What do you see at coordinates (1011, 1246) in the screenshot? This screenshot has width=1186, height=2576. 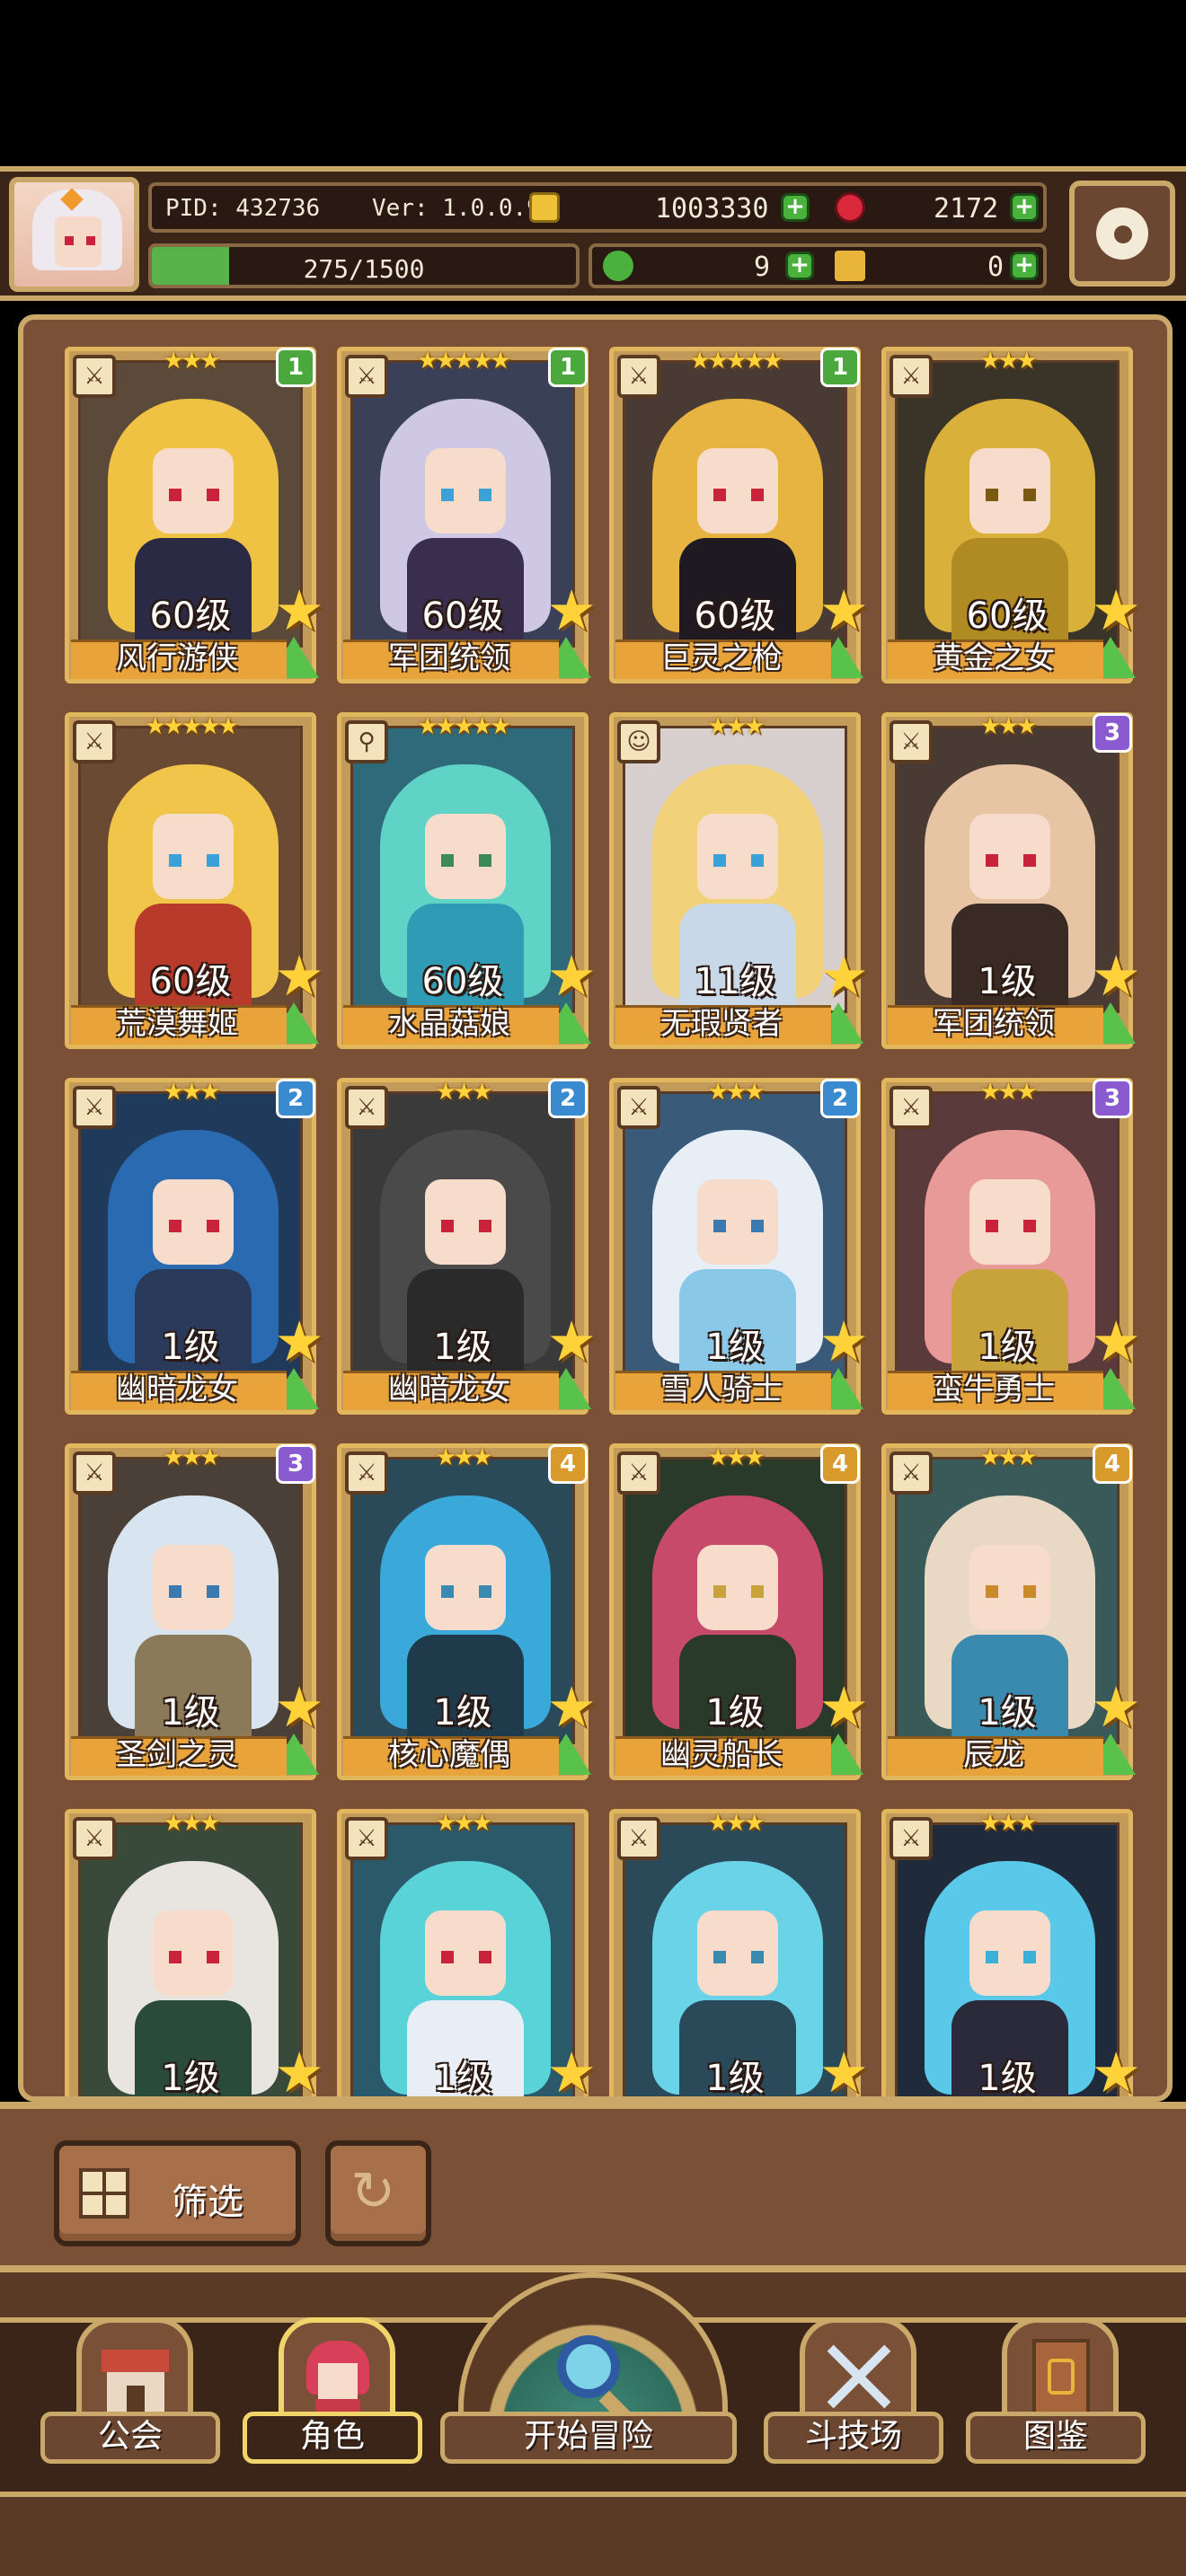 I see `hero-card: ⚔ ★★★ 3 1级 ★ 蛮牛勇士` at bounding box center [1011, 1246].